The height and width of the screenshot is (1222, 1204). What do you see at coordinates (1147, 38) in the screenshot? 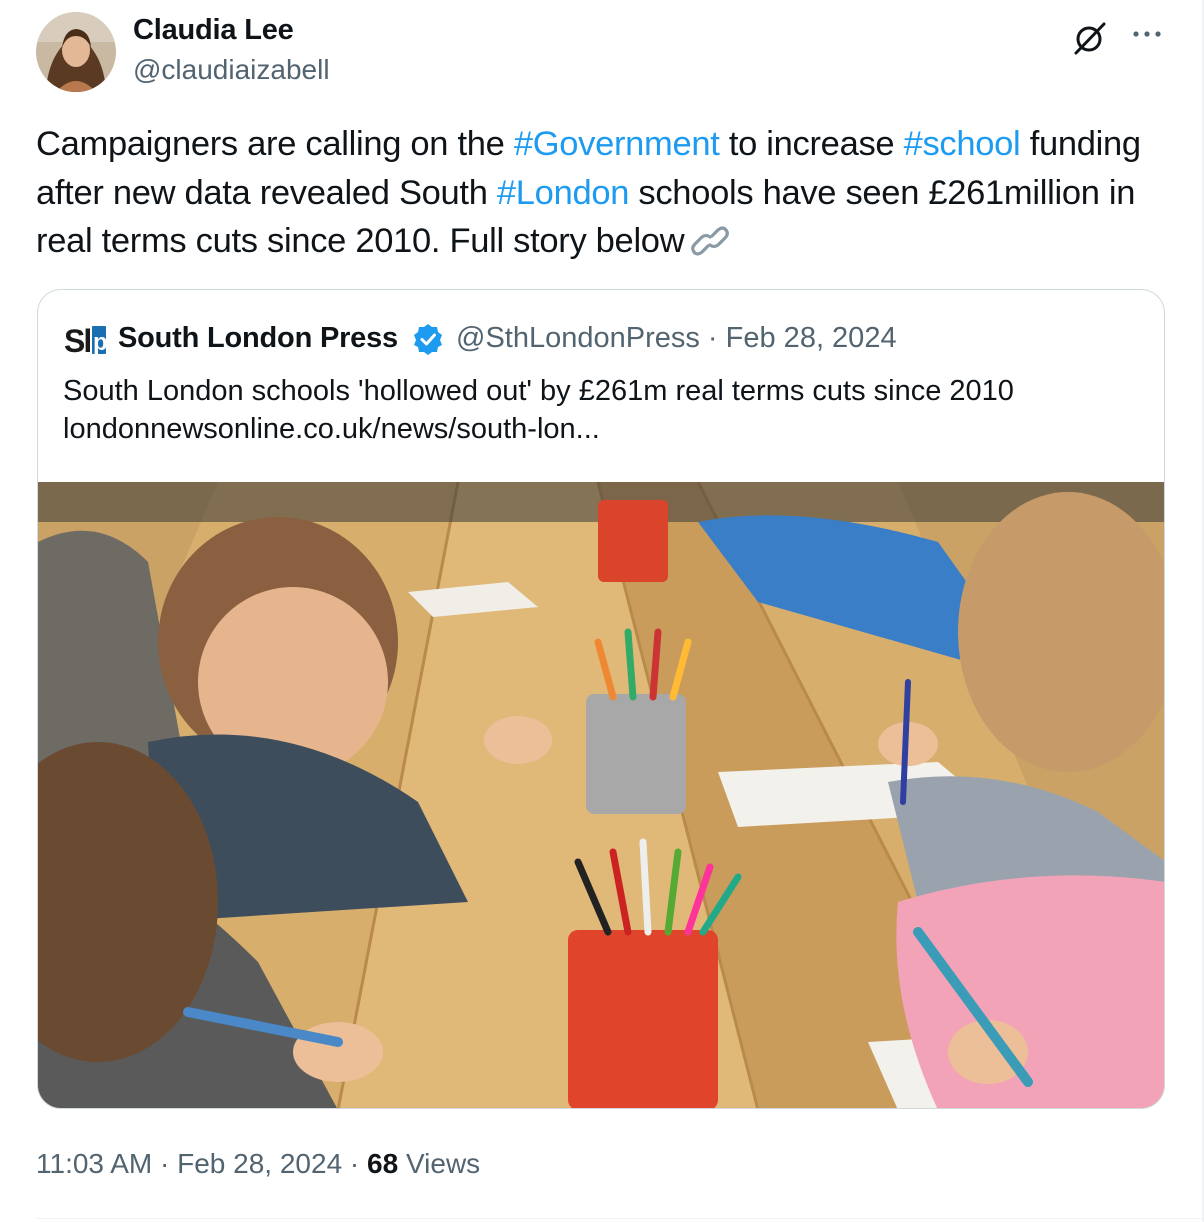
I see `more-options-icon` at bounding box center [1147, 38].